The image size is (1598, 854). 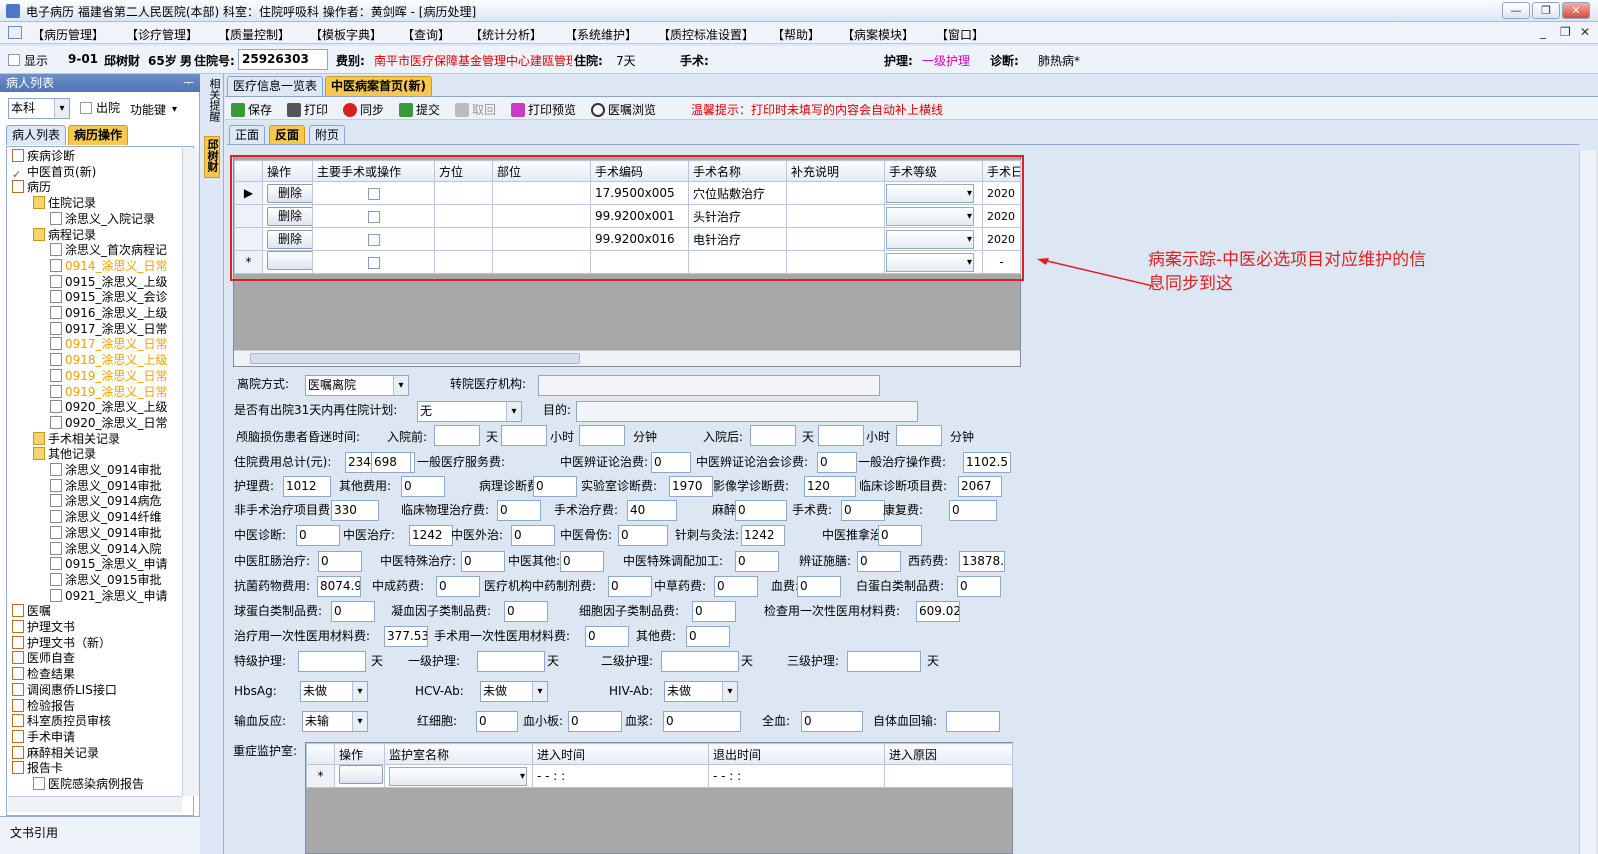 What do you see at coordinates (960, 34) in the screenshot?
I see `menu-window: 【窗口】` at bounding box center [960, 34].